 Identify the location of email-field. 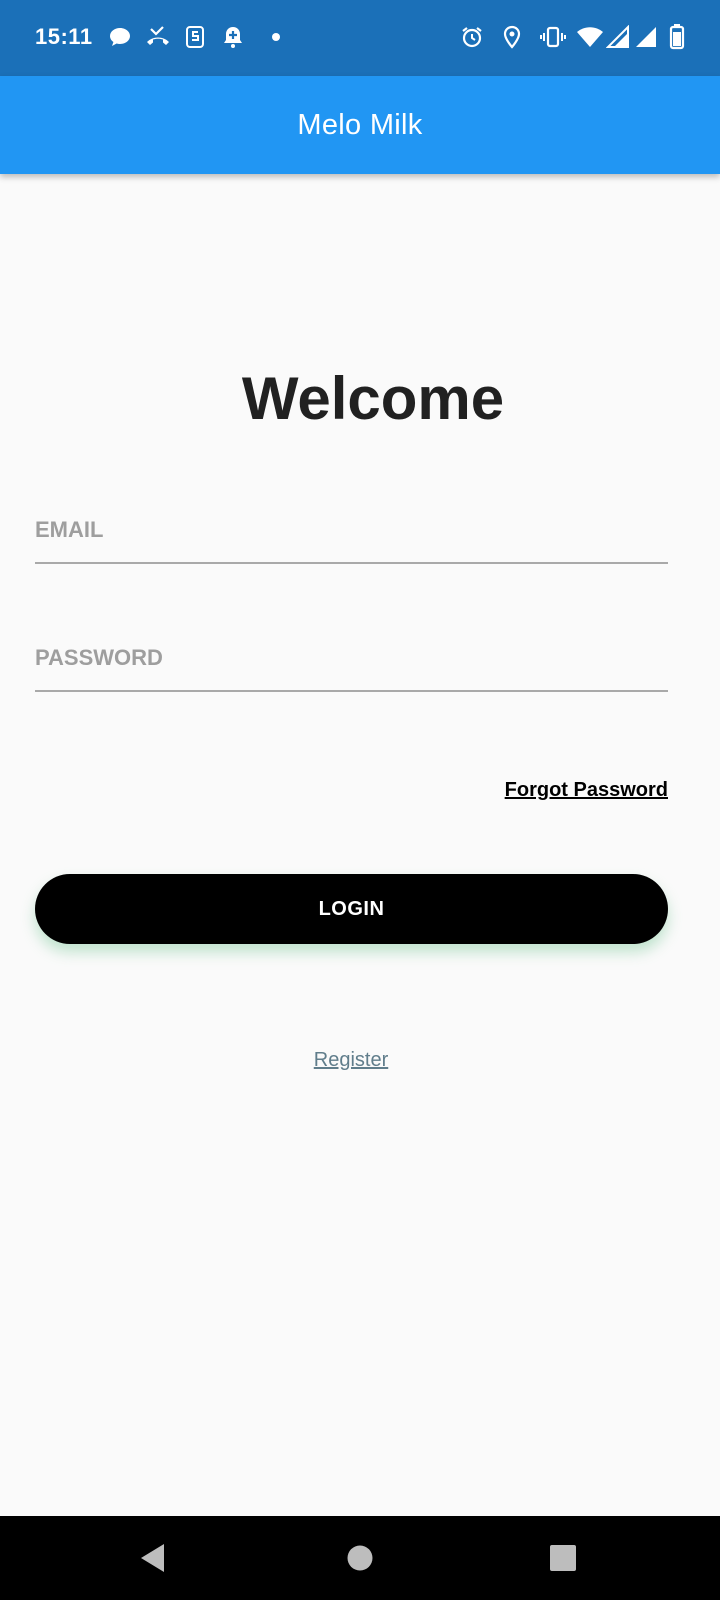
(351, 529).